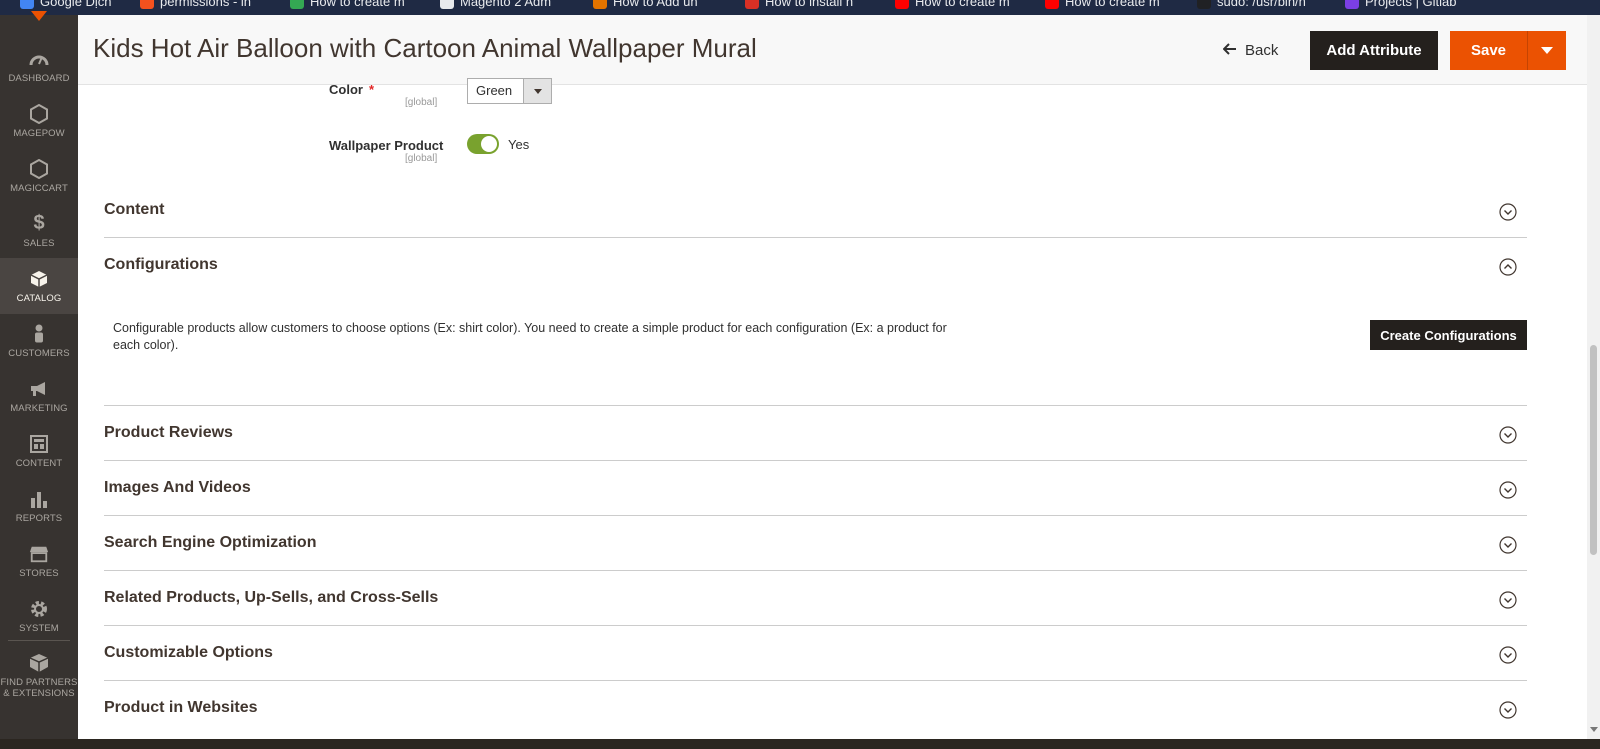  I want to click on section-product-in-websites: Product in Websites, so click(815, 708).